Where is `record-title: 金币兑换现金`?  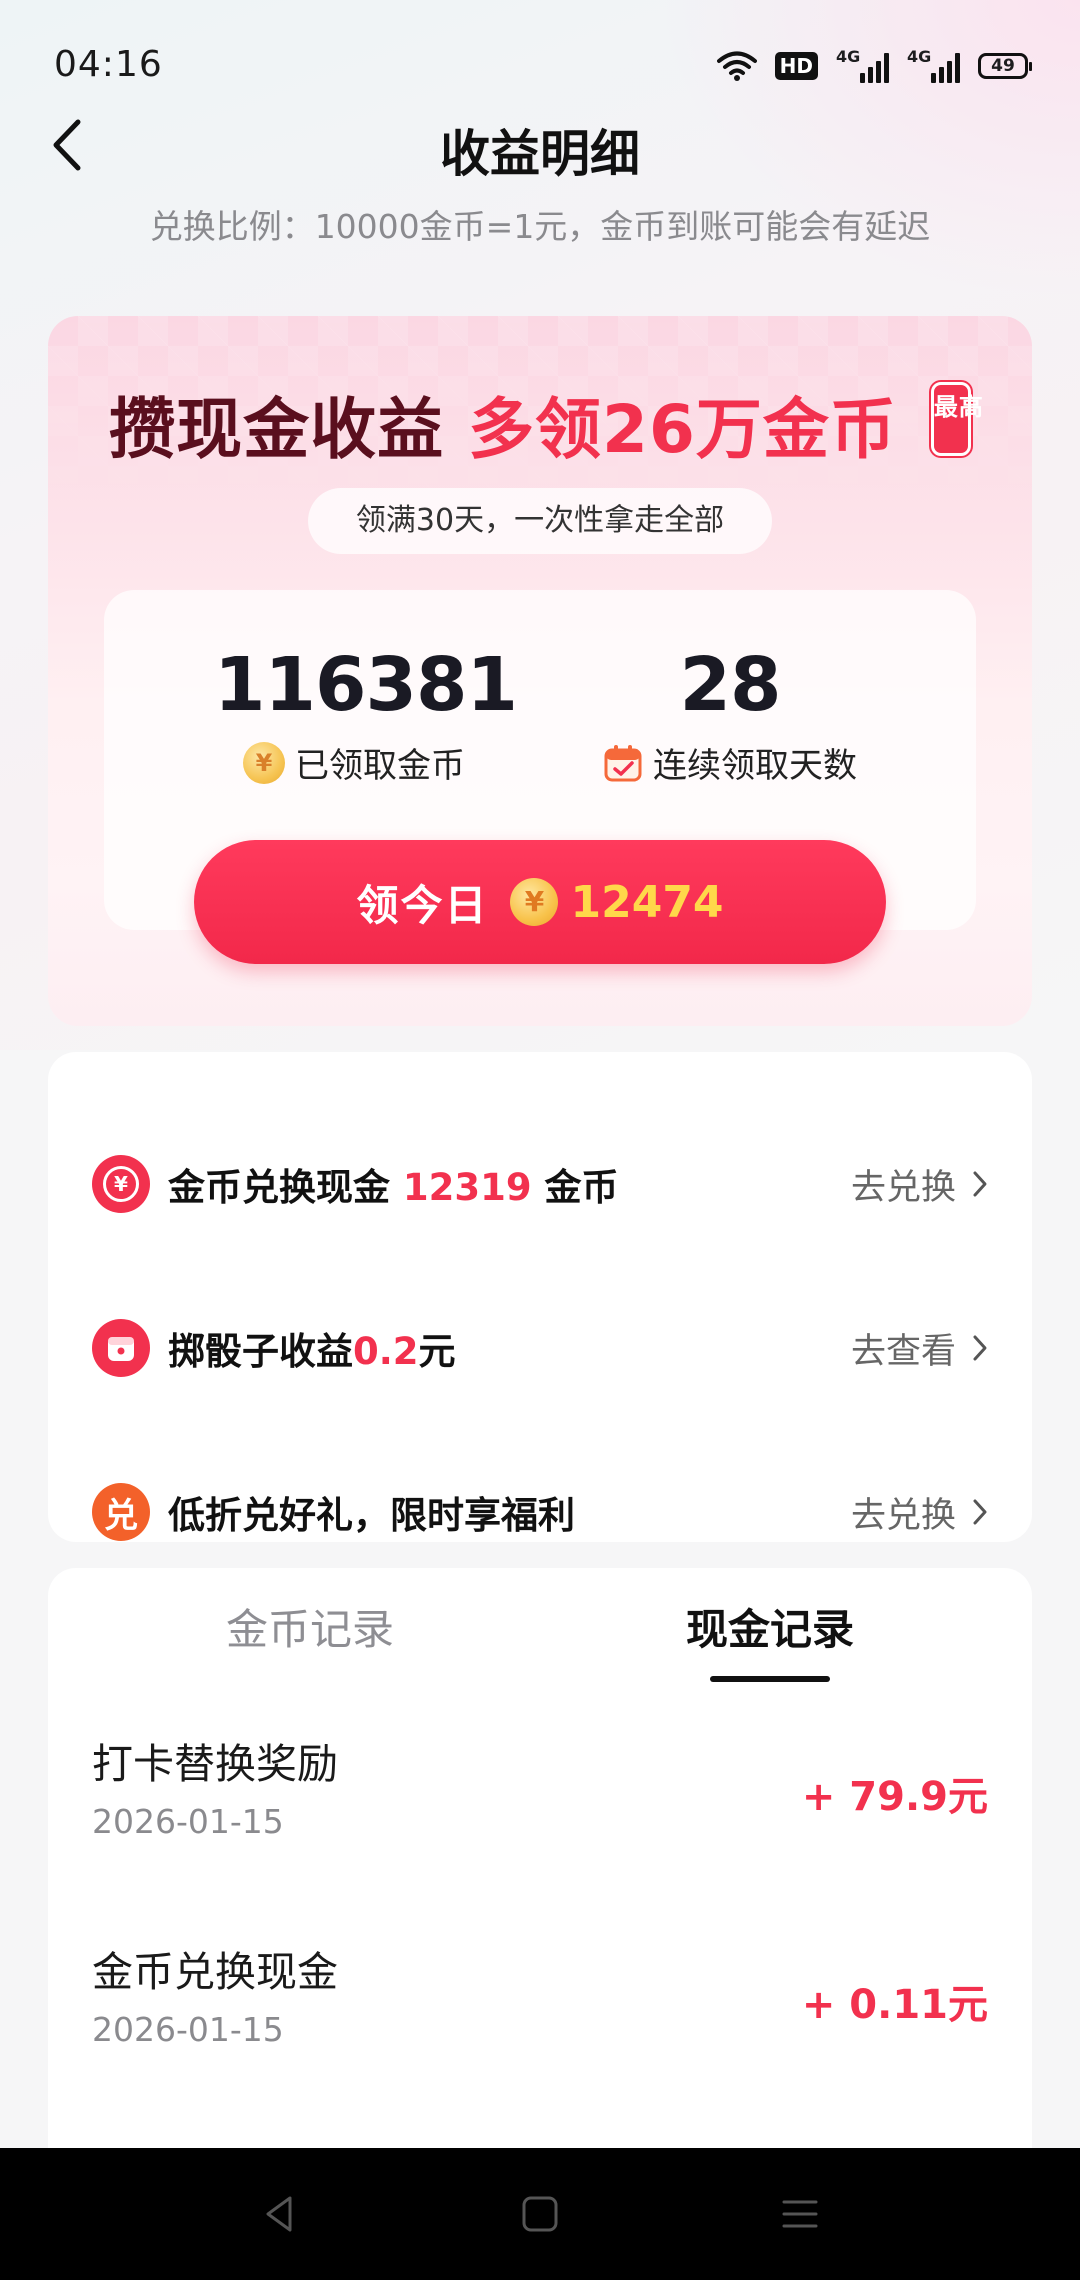 record-title: 金币兑换现金 is located at coordinates (215, 1972).